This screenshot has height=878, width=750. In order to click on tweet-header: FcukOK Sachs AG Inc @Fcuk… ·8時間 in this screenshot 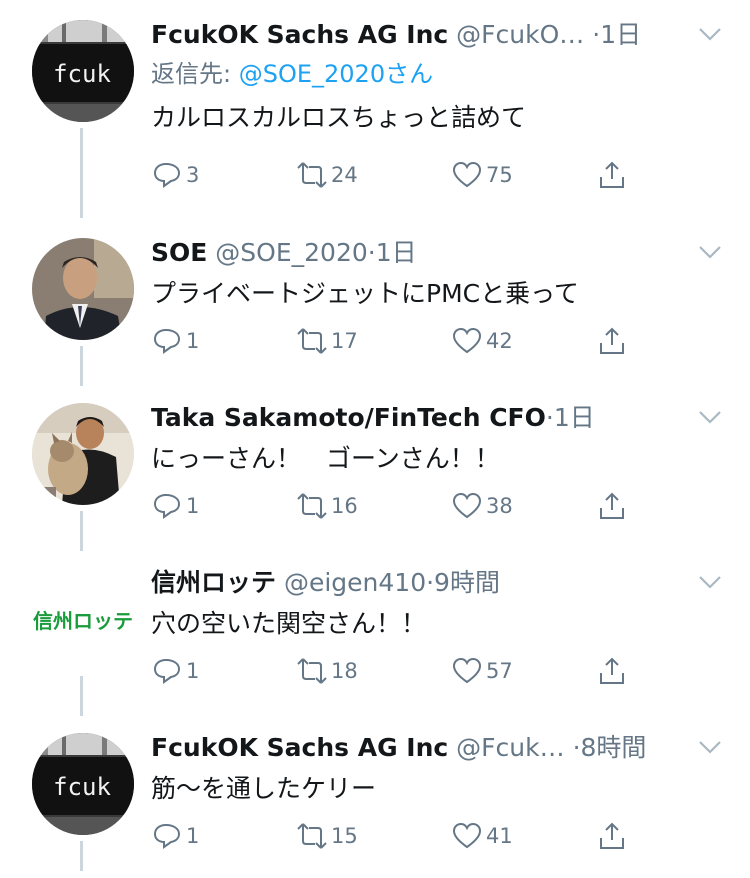, I will do `click(431, 748)`.